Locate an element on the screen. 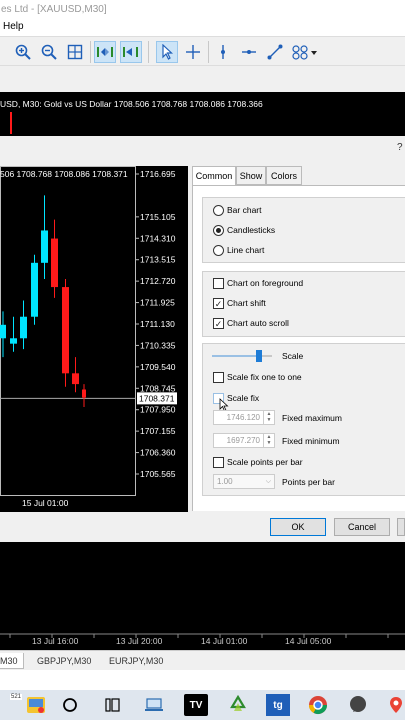 The height and width of the screenshot is (720, 405). vertical-line-icon is located at coordinates (223, 52).